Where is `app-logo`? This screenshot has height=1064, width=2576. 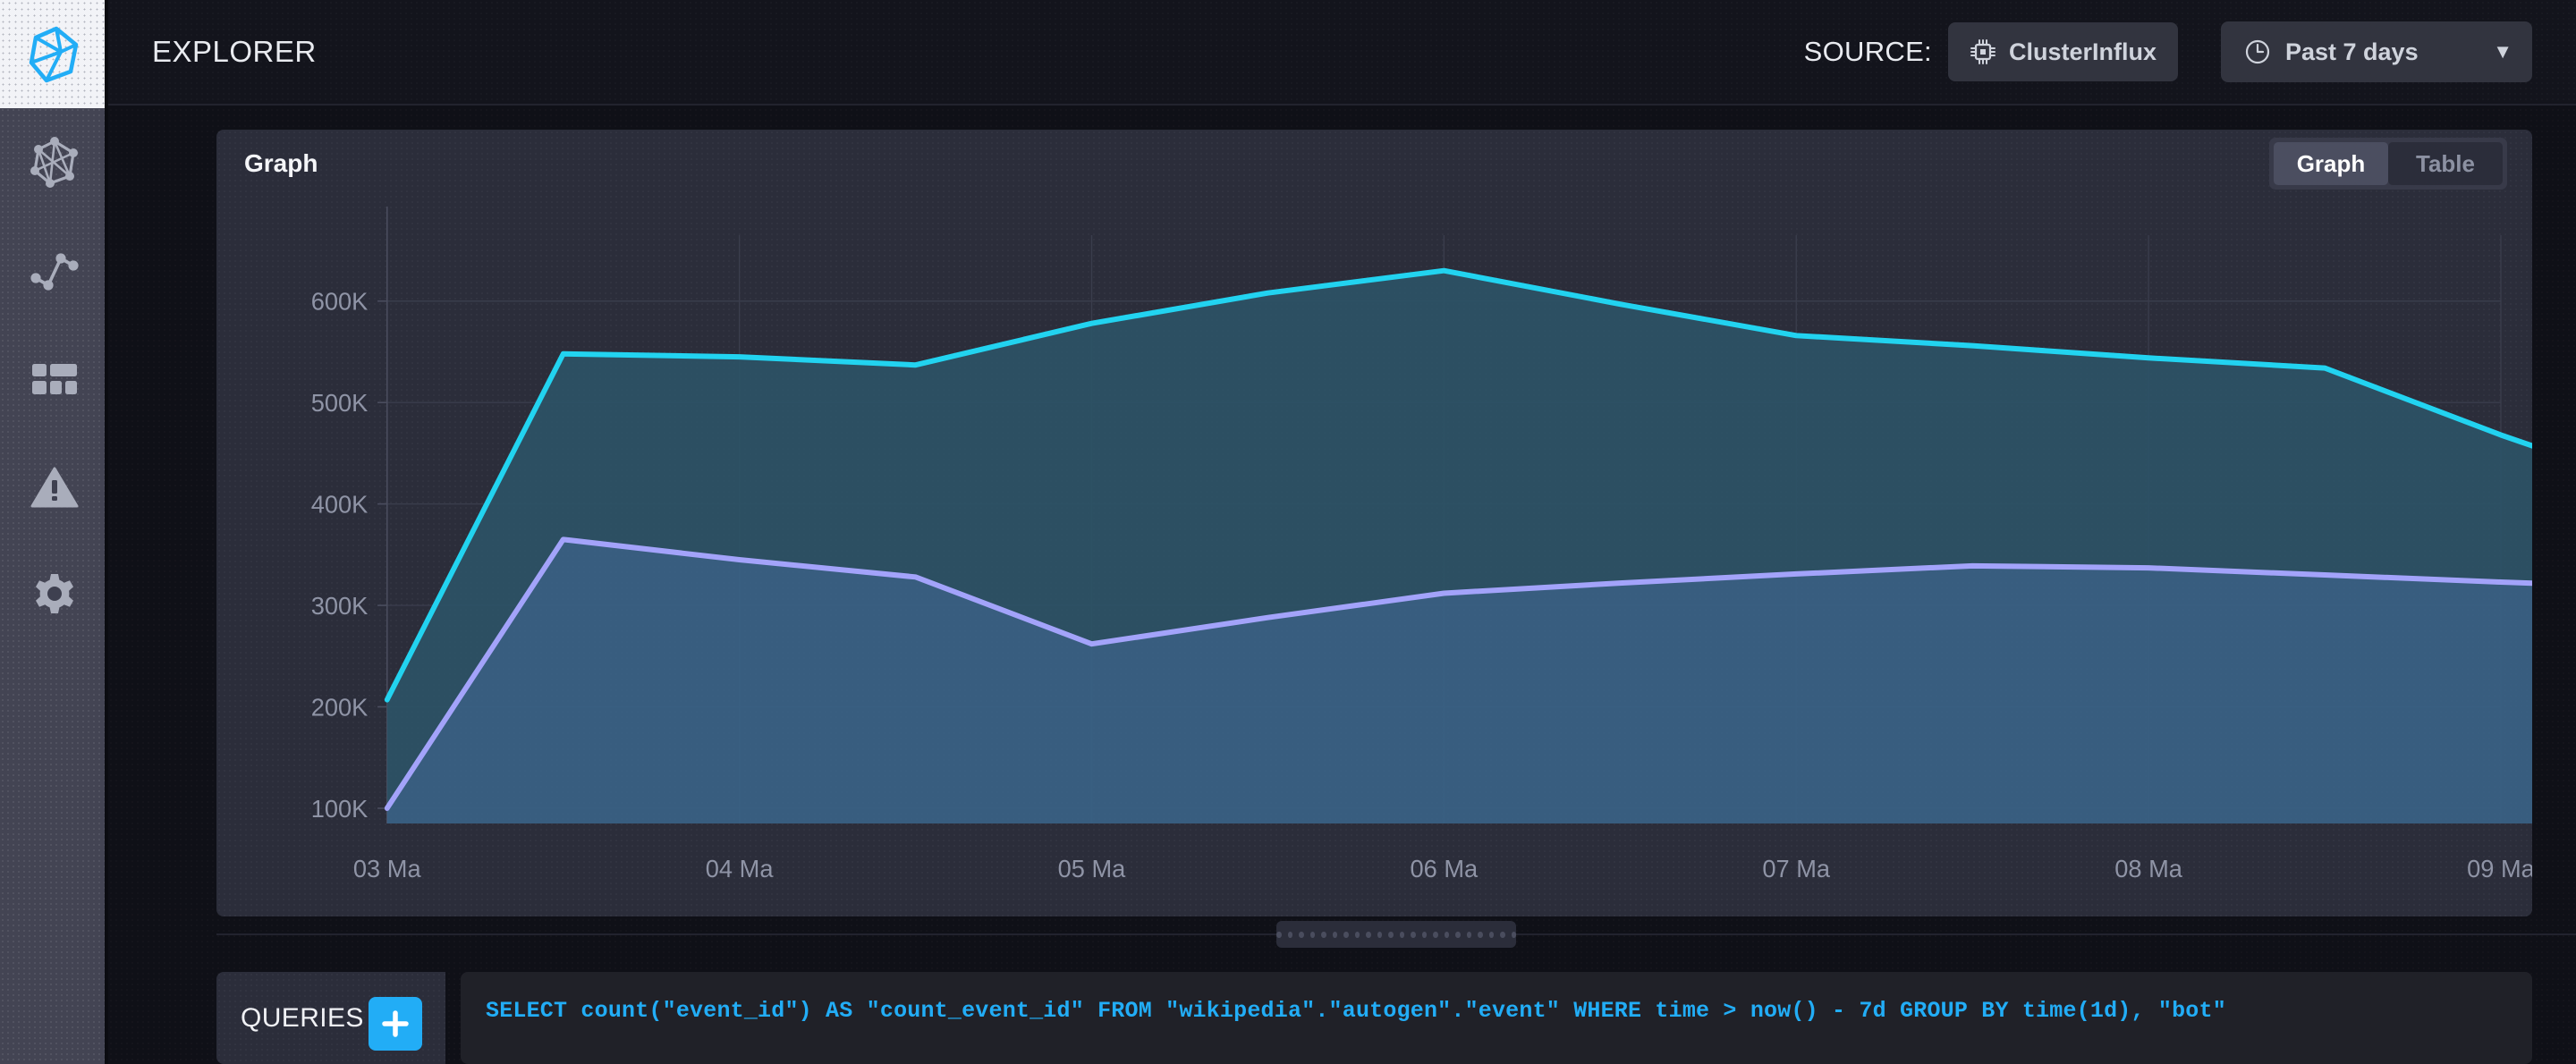
app-logo is located at coordinates (54, 54).